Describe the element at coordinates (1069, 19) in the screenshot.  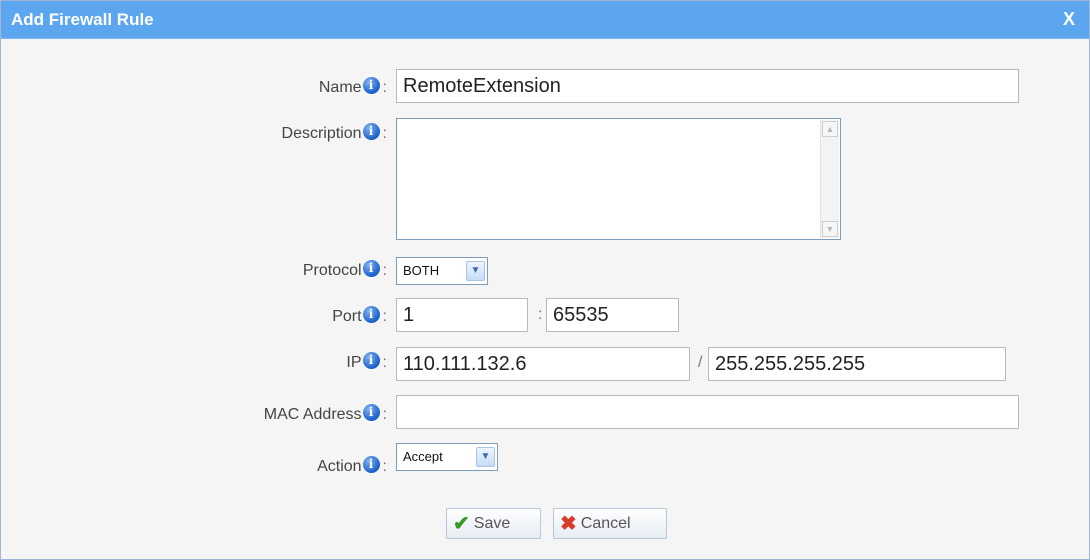
I see `close-button: X` at that location.